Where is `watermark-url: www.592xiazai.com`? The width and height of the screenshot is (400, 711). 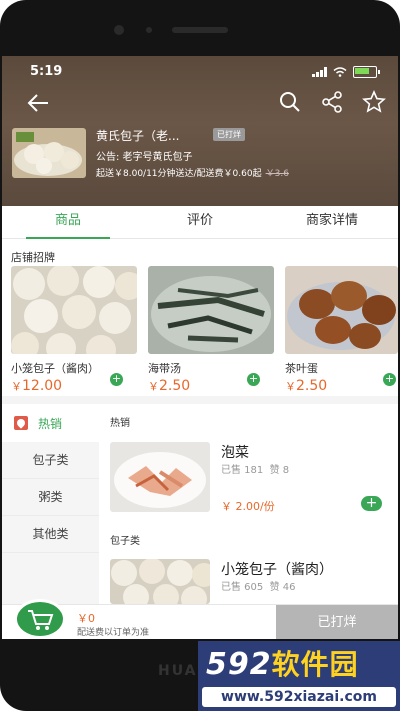
watermark-url: www.592xiazai.com is located at coordinates (299, 697).